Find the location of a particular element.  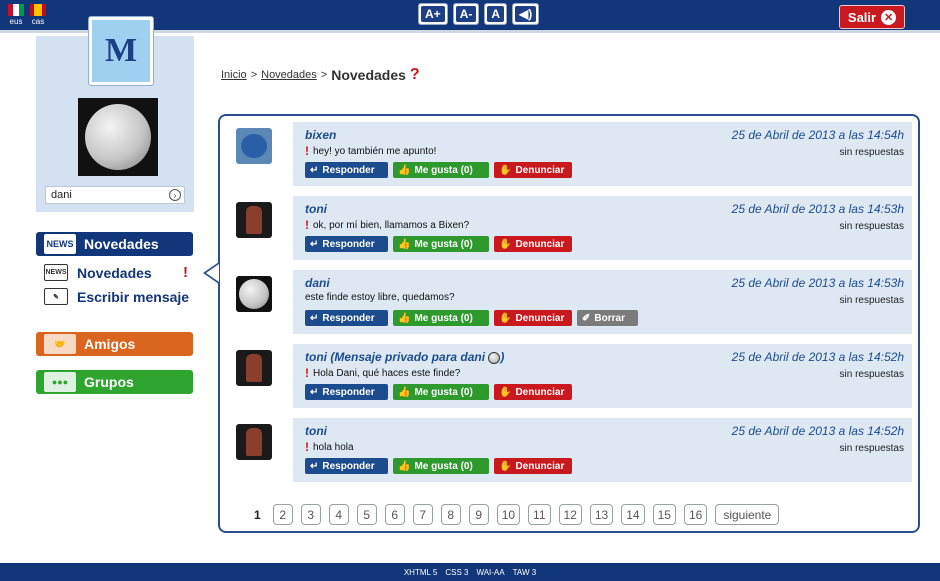

nav-amigos: 🤝 Amigos is located at coordinates (114, 344).